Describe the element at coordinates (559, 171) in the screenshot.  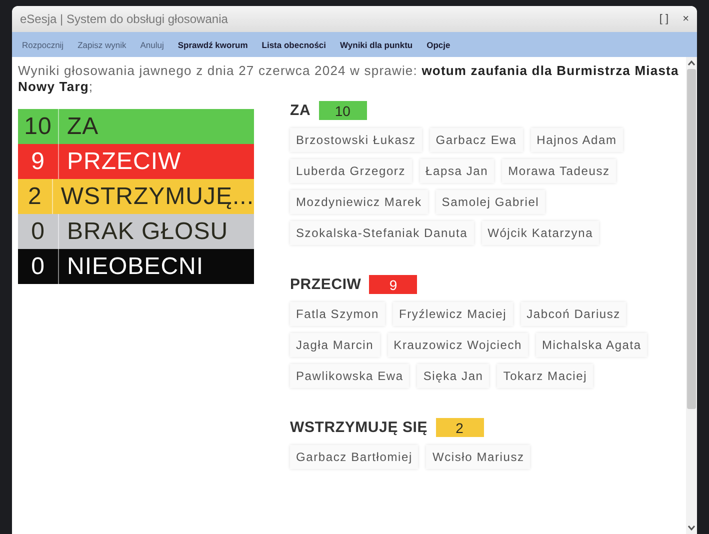
I see `councillor-name: Morawa Tadeusz` at that location.